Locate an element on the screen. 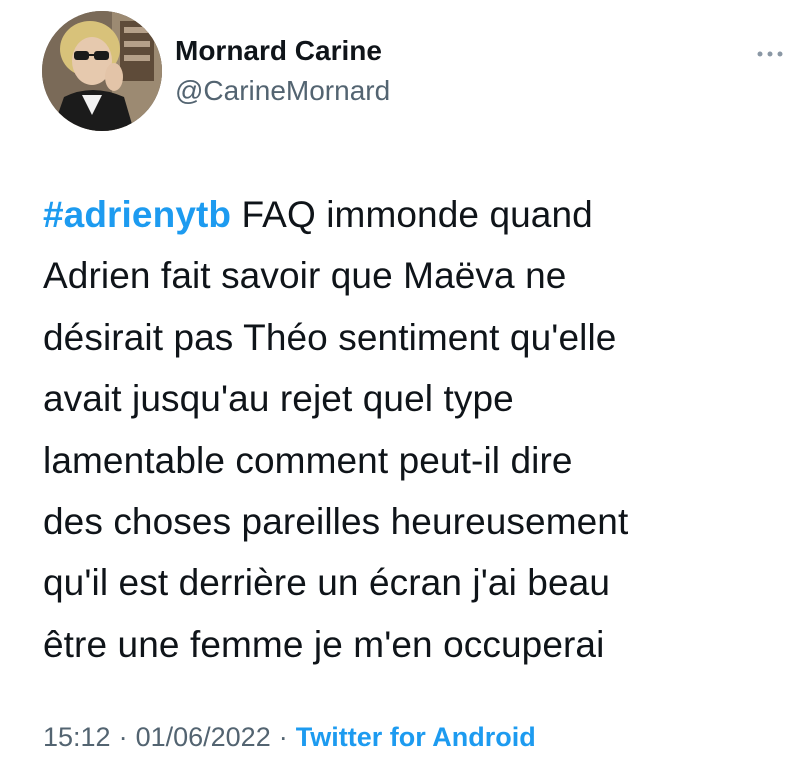 This screenshot has height=784, width=801. author-info: Mornard Carine @CarineMornard is located at coordinates (282, 71).